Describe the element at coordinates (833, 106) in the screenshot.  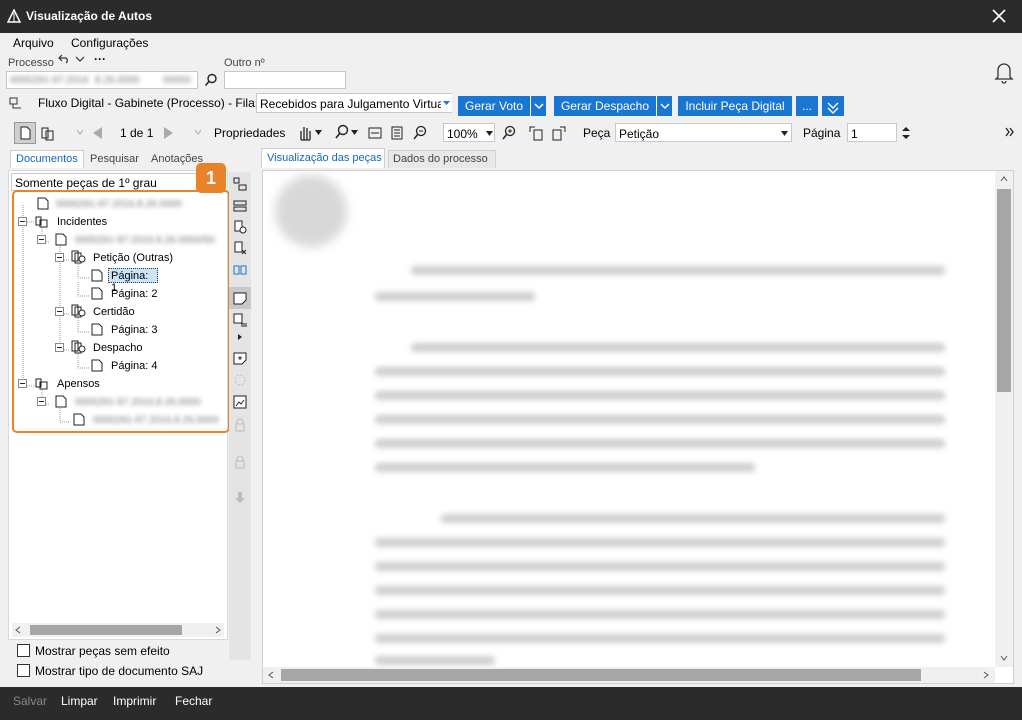
I see `collapse-button` at that location.